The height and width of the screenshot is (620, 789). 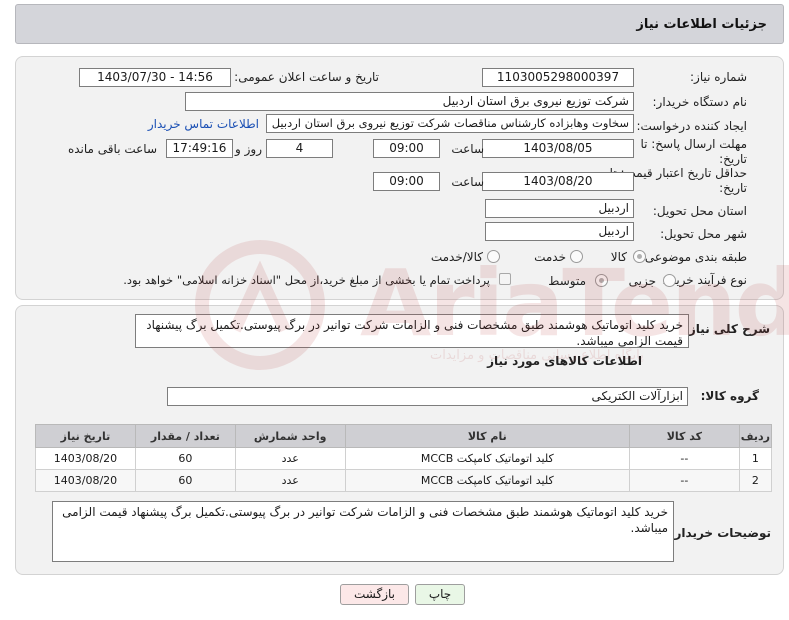 What do you see at coordinates (155, 77) in the screenshot?
I see `announce-datetime-field: 1403/07/30 - 14:56` at bounding box center [155, 77].